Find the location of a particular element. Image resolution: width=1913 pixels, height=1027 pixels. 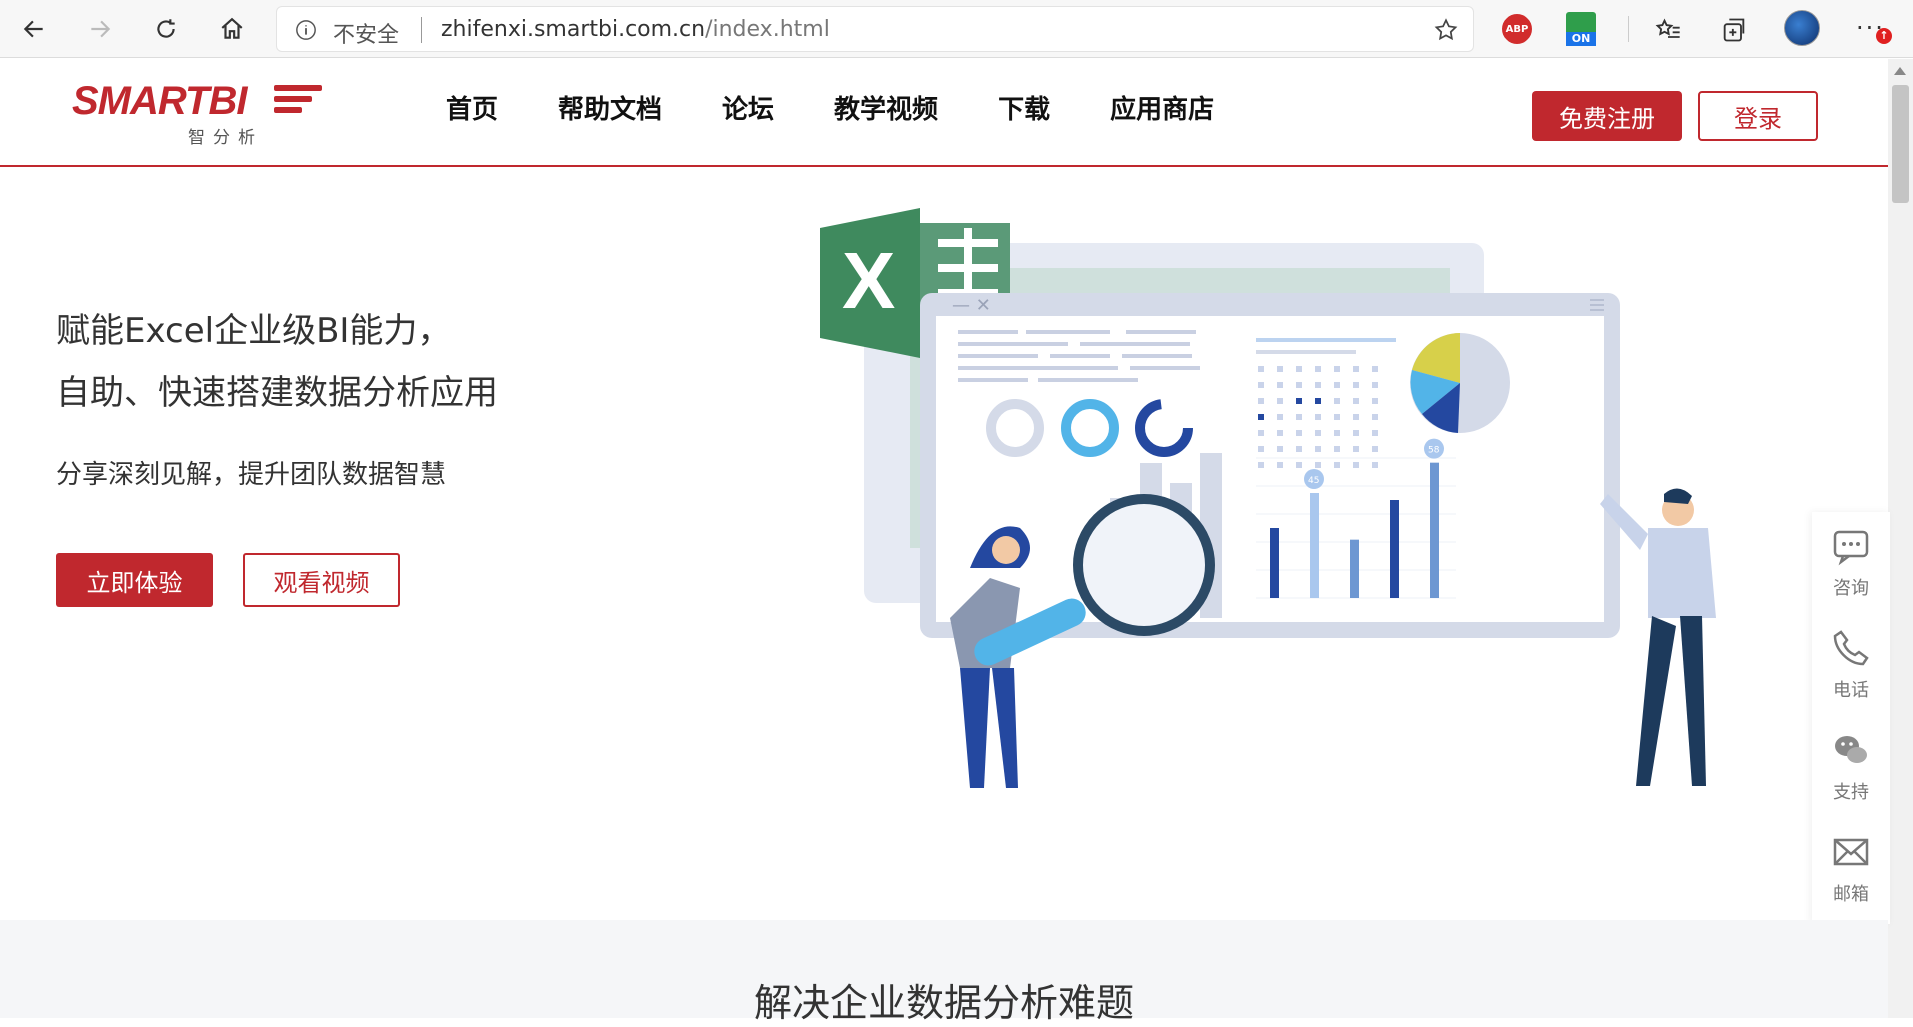

side-label-mail: 邮箱 is located at coordinates (1851, 894).